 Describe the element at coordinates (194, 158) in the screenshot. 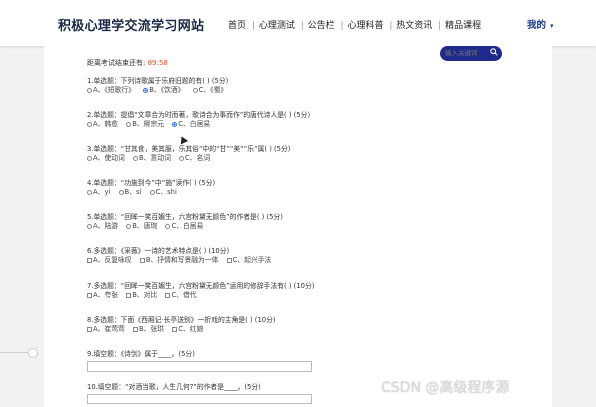

I see `option-c: C、名词` at that location.